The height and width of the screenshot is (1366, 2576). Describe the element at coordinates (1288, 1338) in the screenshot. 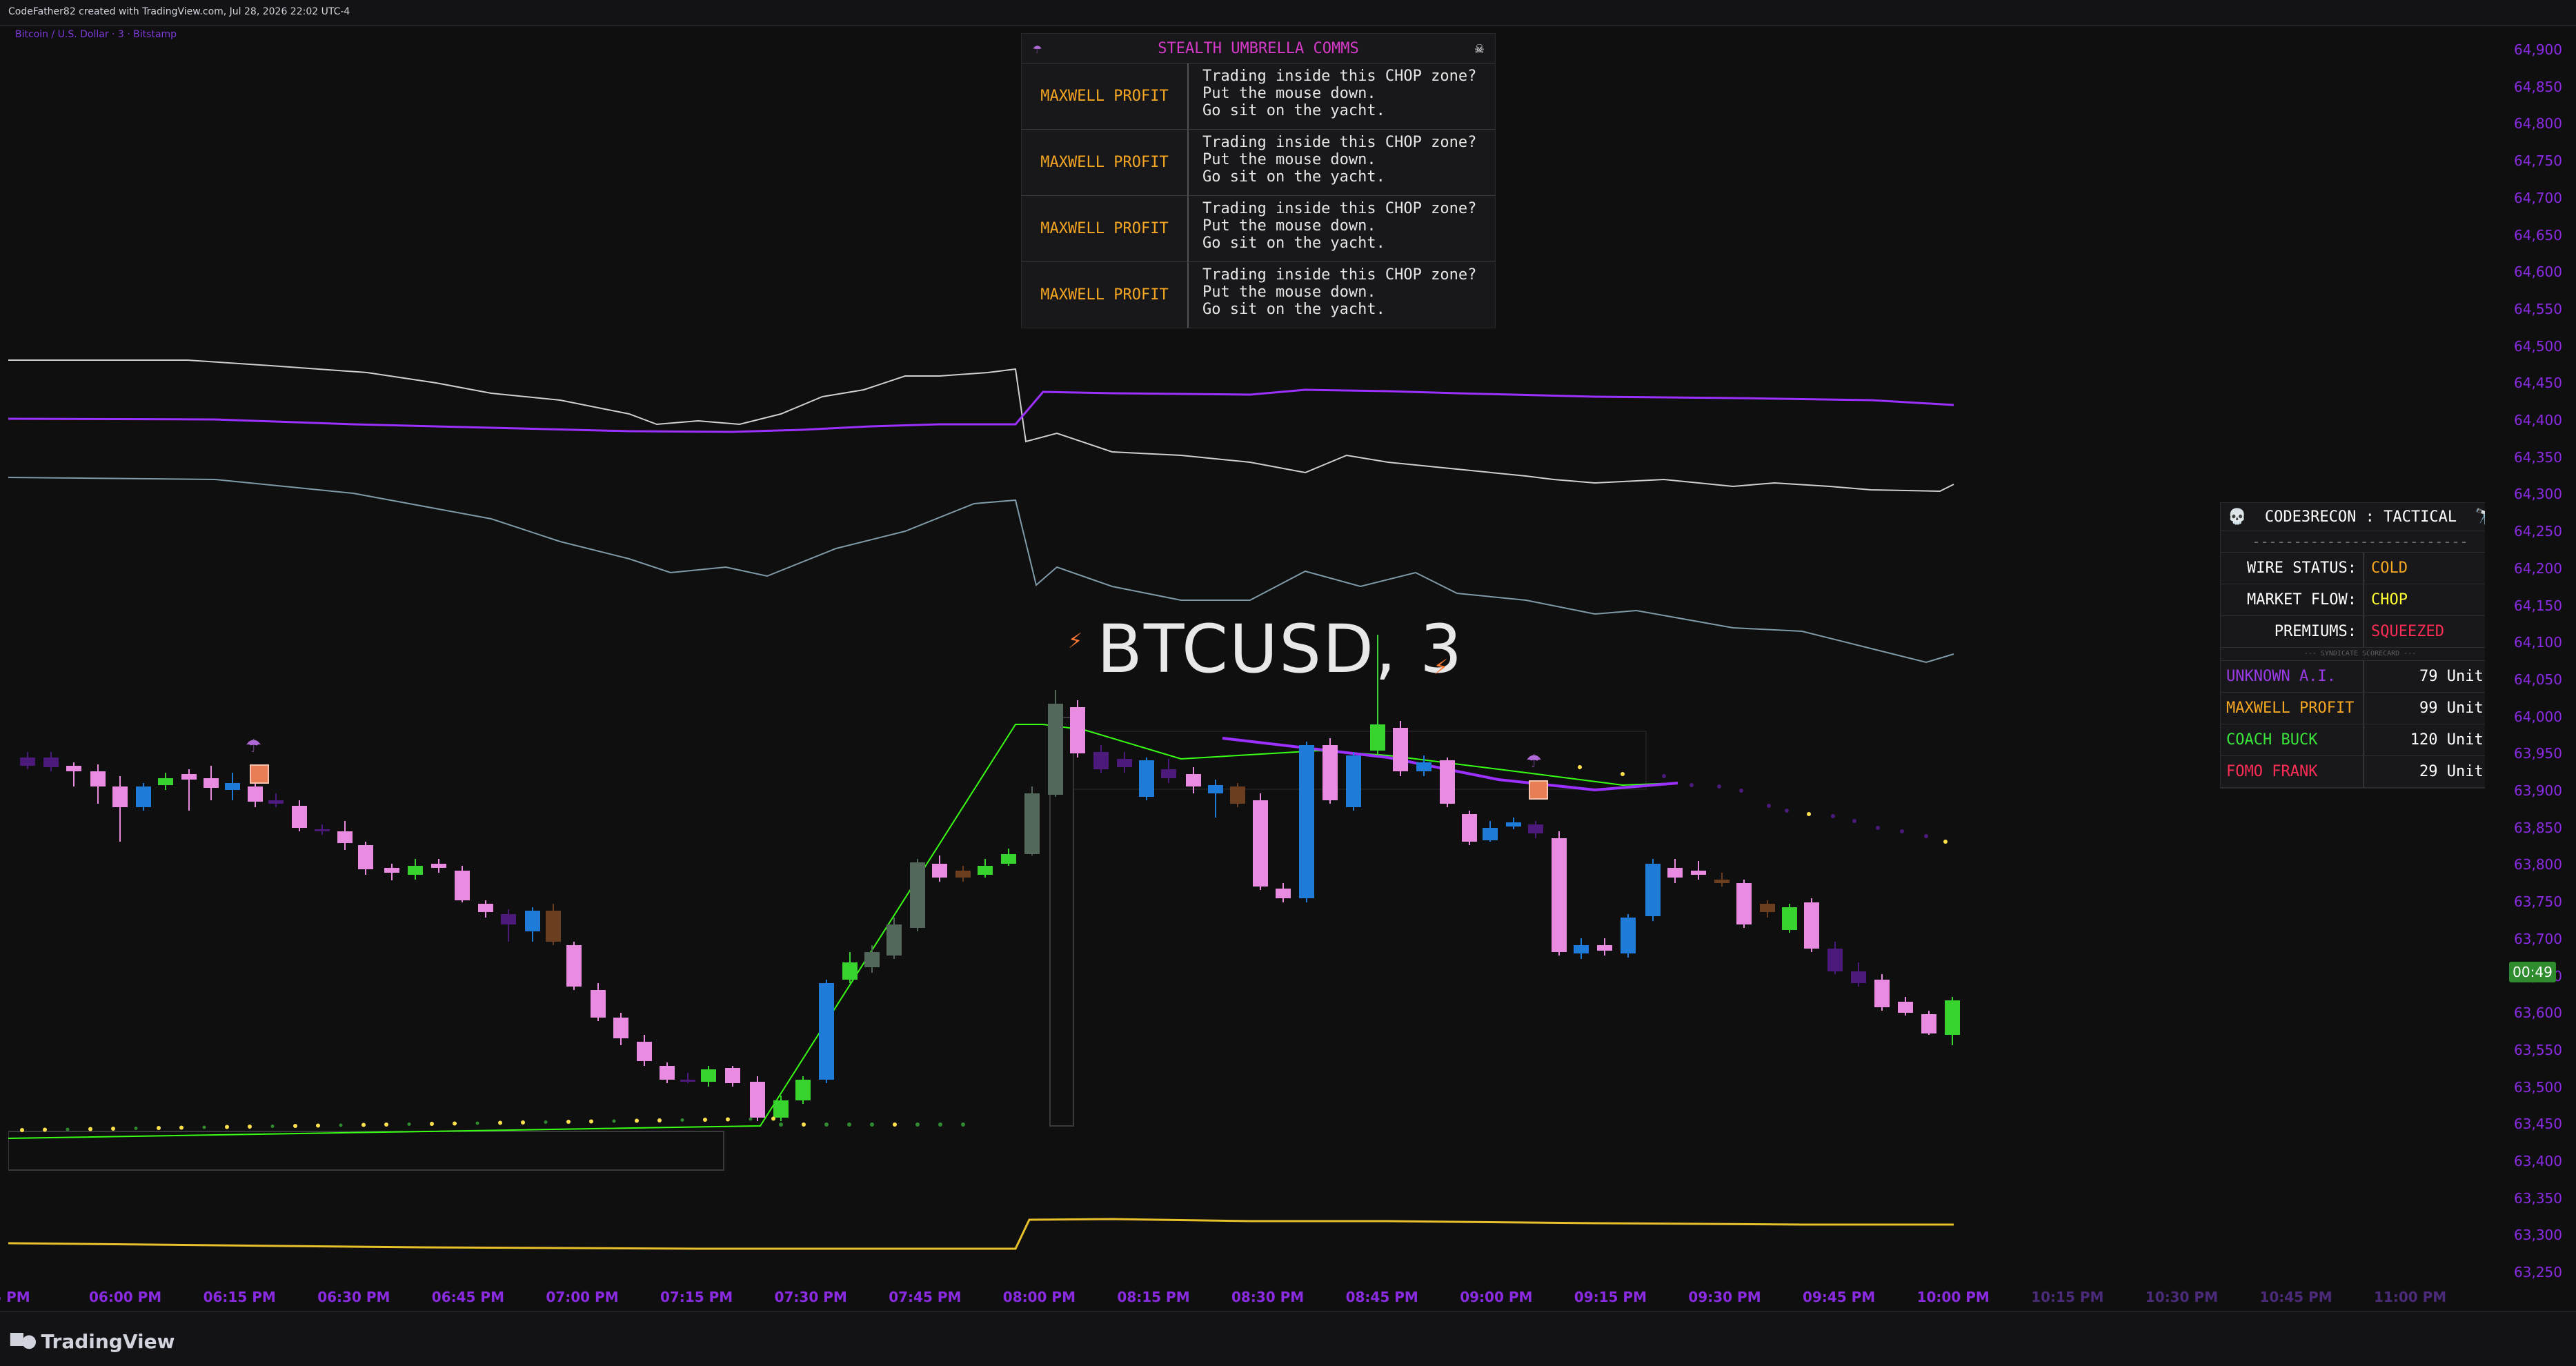

I see `bottom-bar: ⯀● TradingView` at that location.